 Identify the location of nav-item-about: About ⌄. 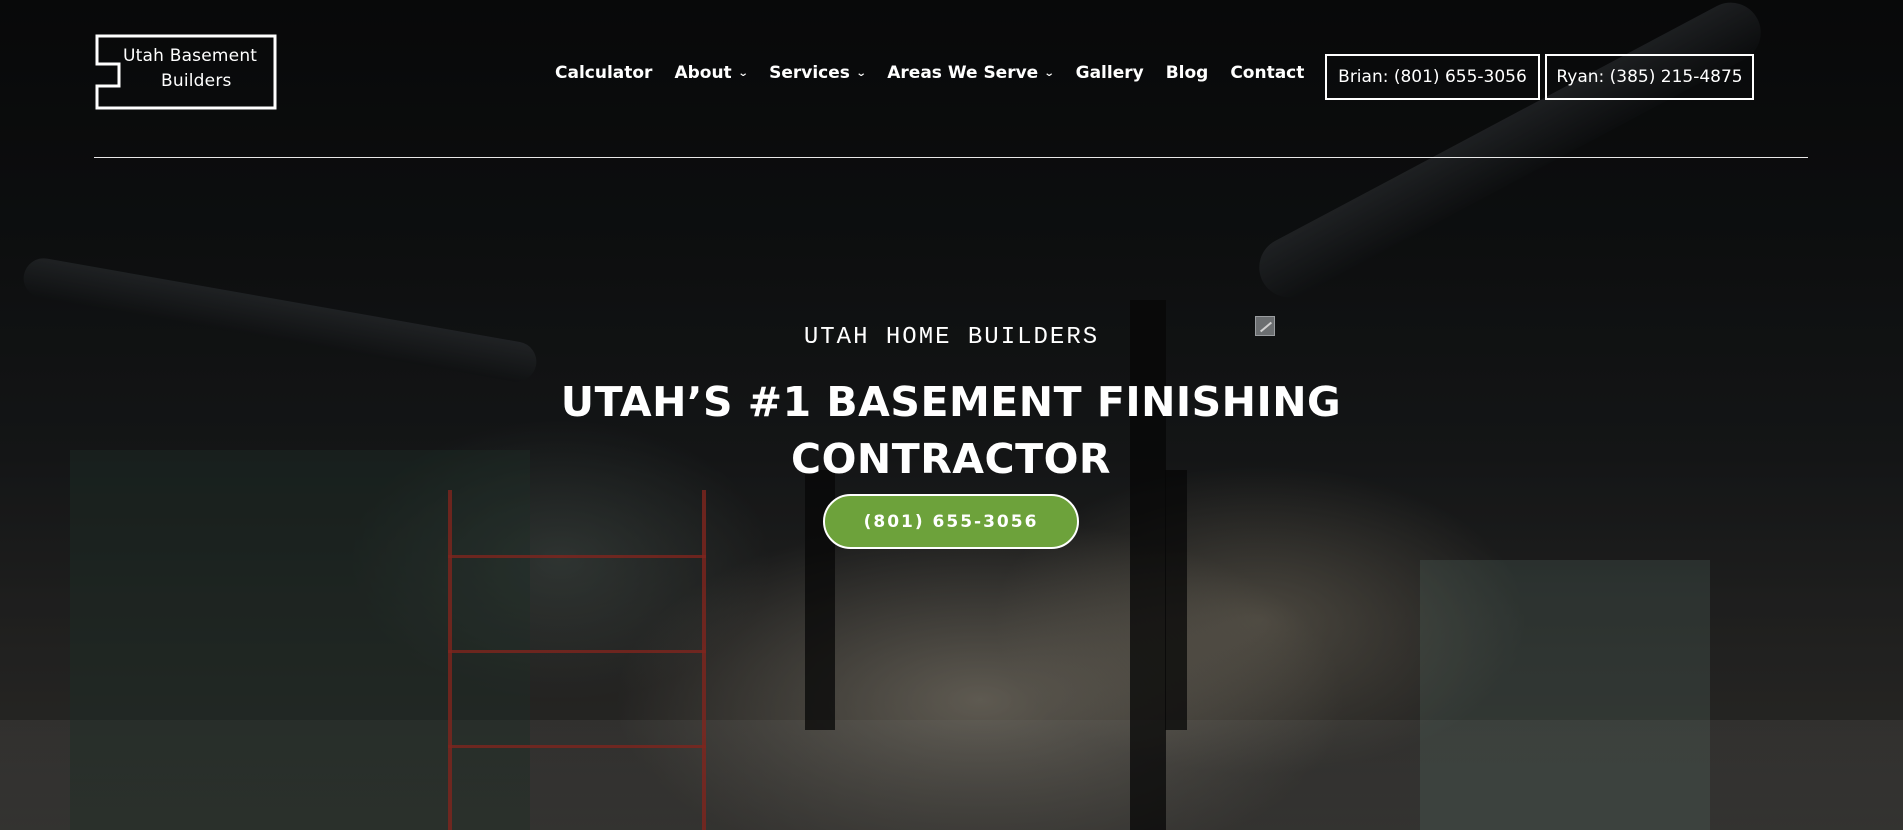
(711, 73).